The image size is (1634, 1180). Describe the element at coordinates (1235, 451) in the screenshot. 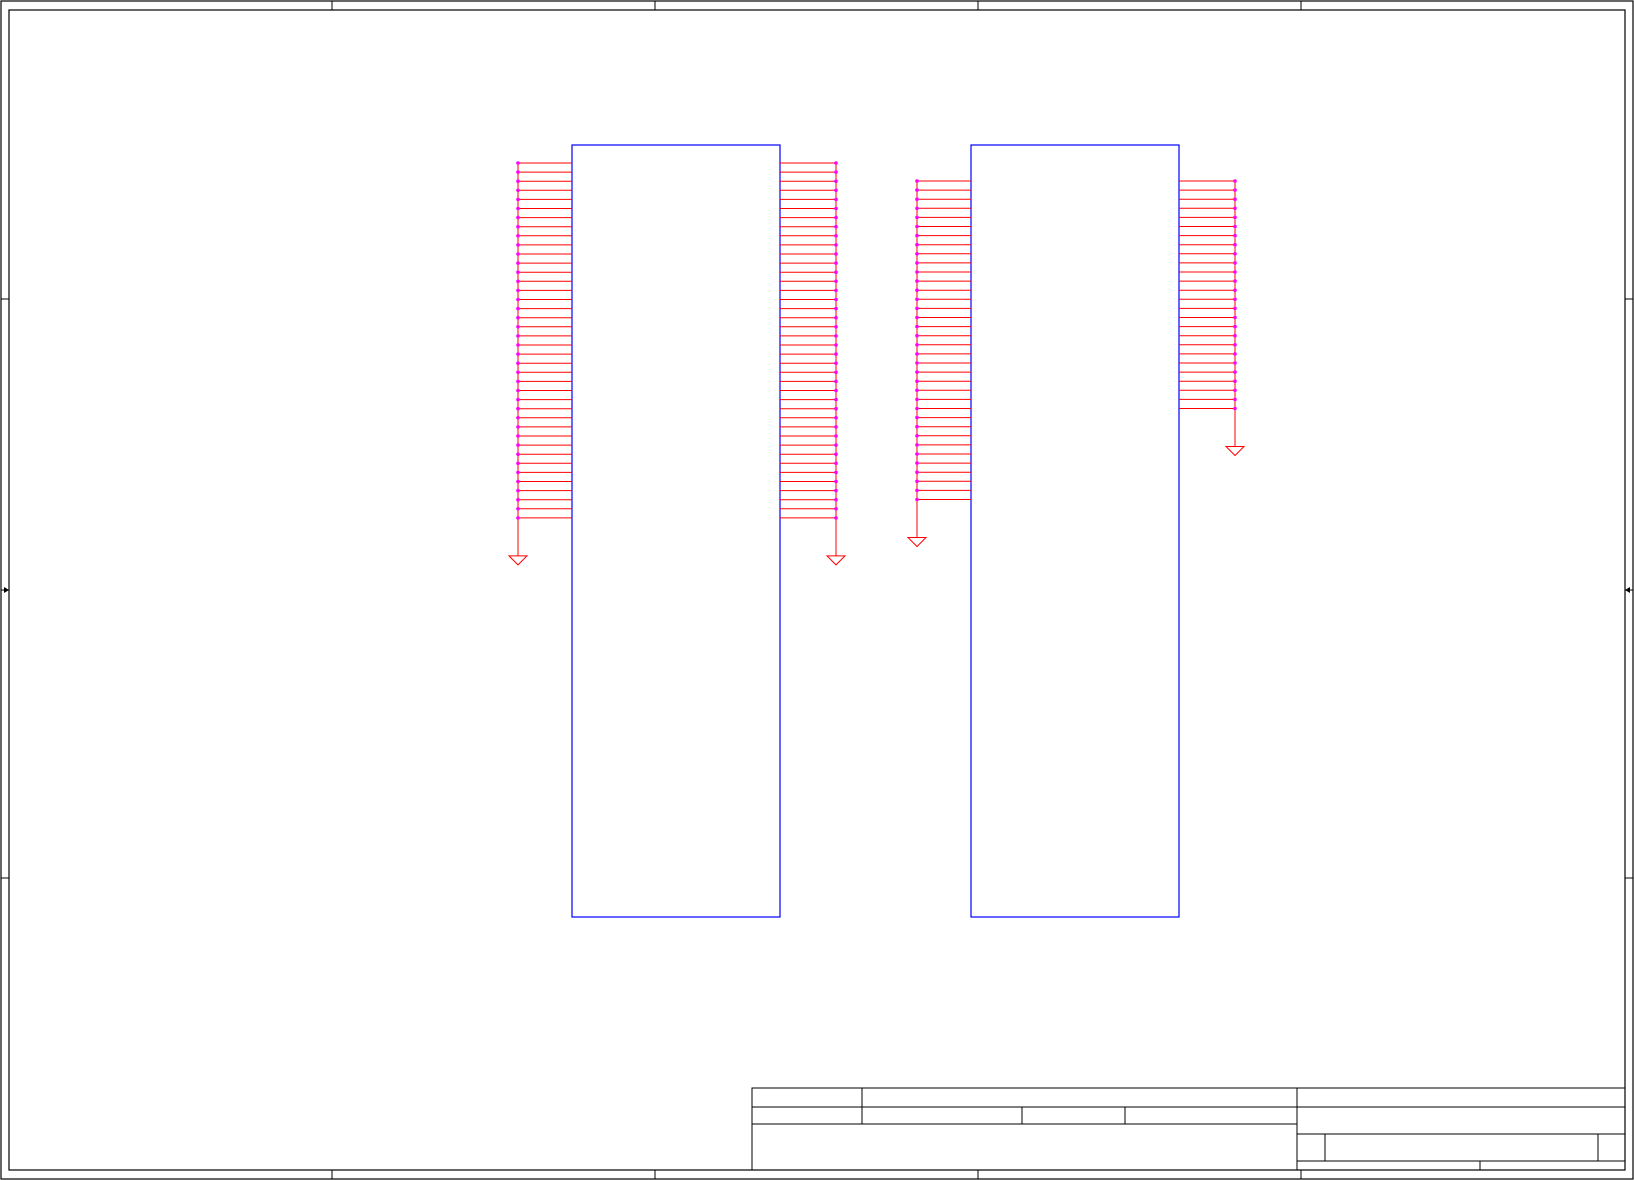

I see `connector-2-right-ground-symbol` at that location.